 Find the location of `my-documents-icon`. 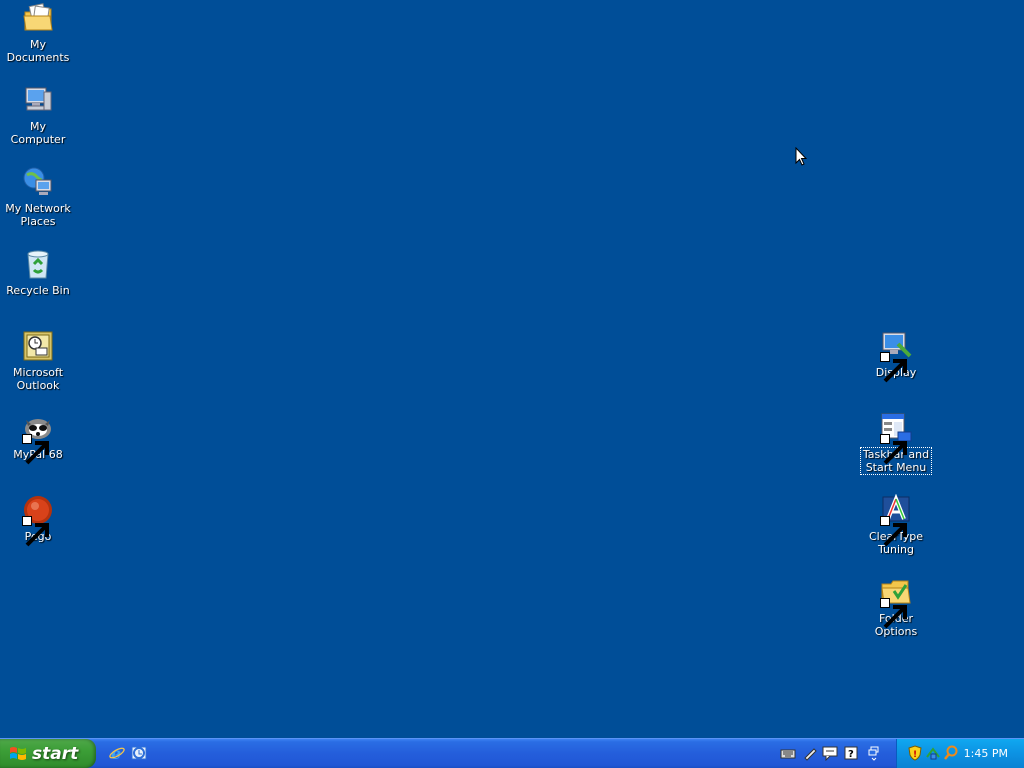

my-documents-icon is located at coordinates (38, 18).